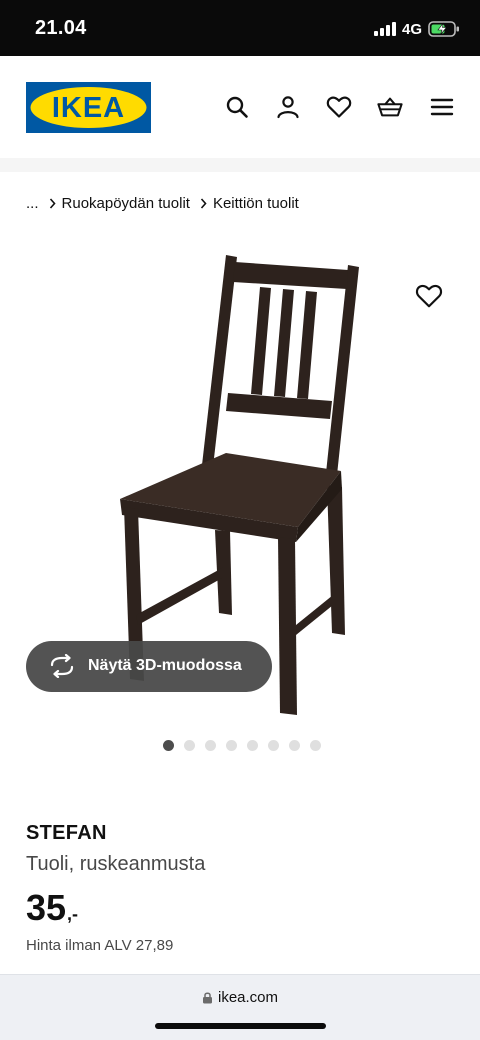 This screenshot has height=1040, width=480. I want to click on browser-address-bar: ikea.com, so click(240, 1007).